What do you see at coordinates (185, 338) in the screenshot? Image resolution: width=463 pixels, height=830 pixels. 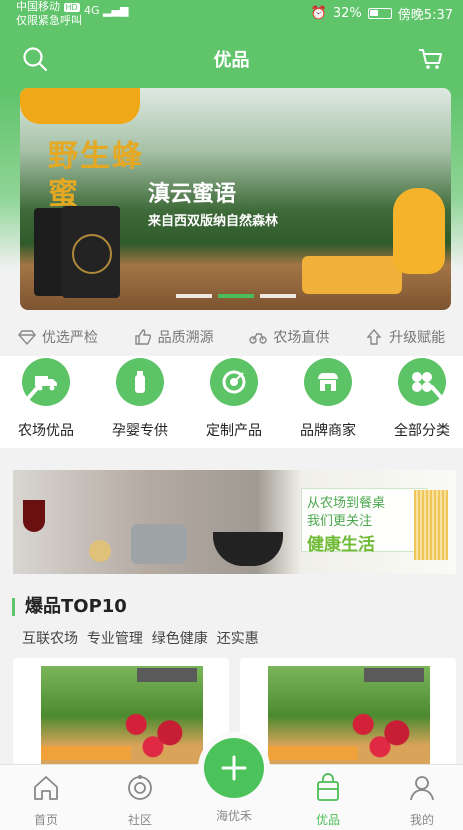 I see `feature-label: 品质溯源` at bounding box center [185, 338].